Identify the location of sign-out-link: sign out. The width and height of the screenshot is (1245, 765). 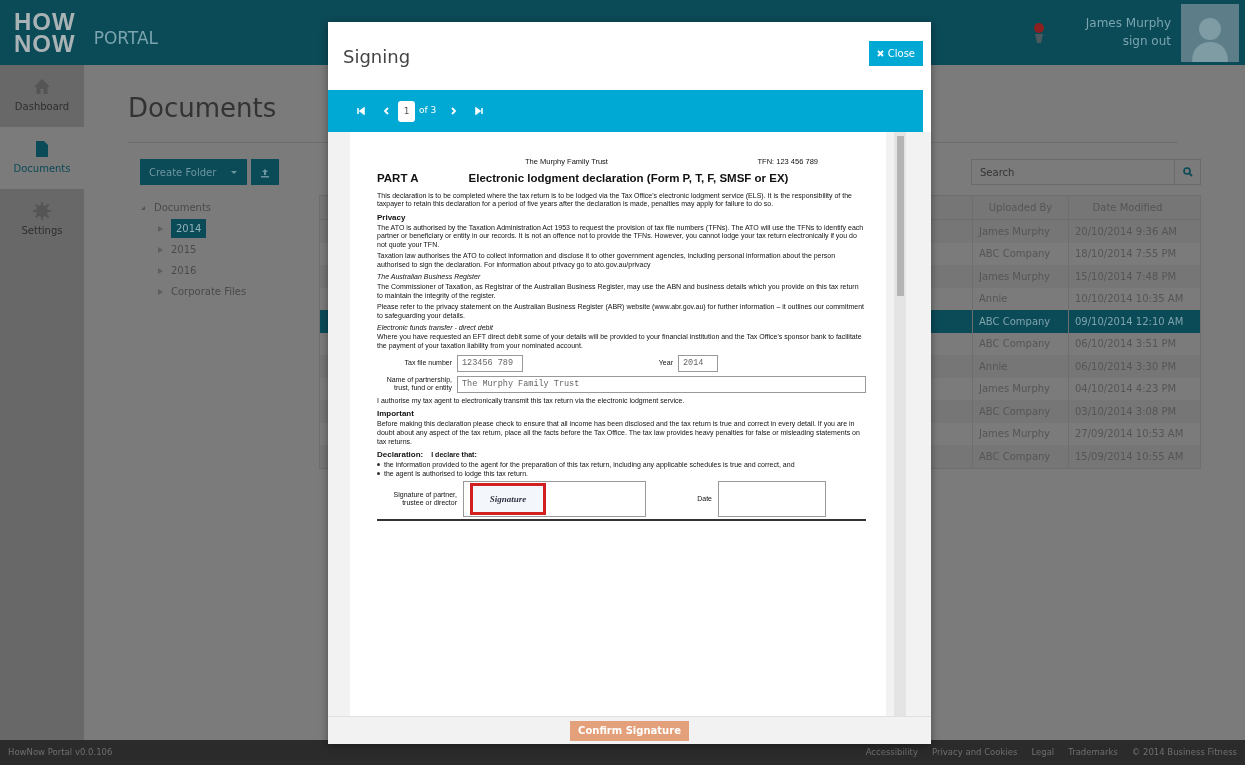
(1128, 41).